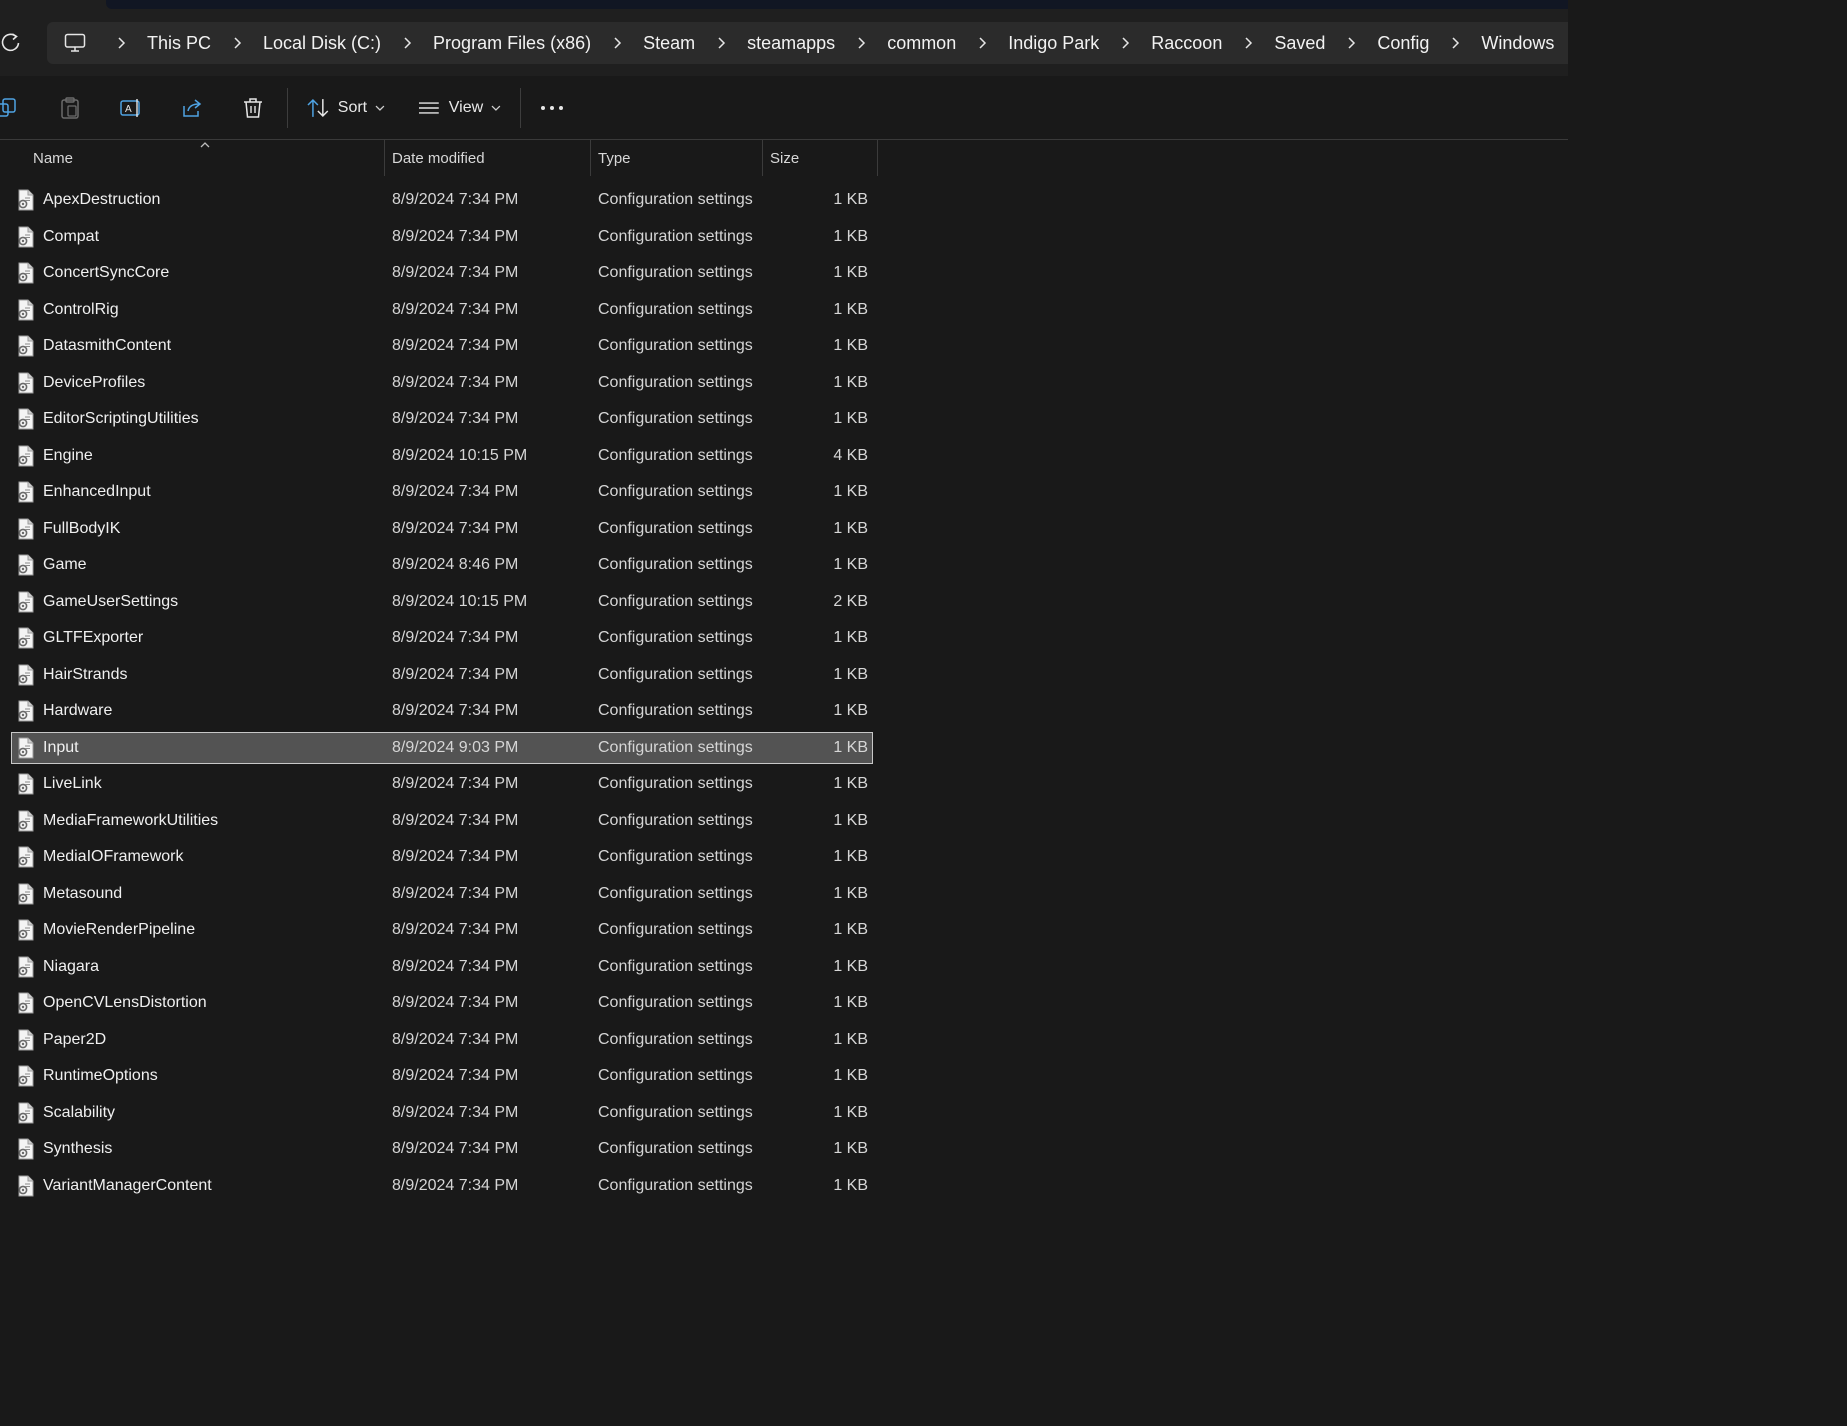 This screenshot has width=1847, height=1426. I want to click on breadcrumb-item: This PC, so click(179, 43).